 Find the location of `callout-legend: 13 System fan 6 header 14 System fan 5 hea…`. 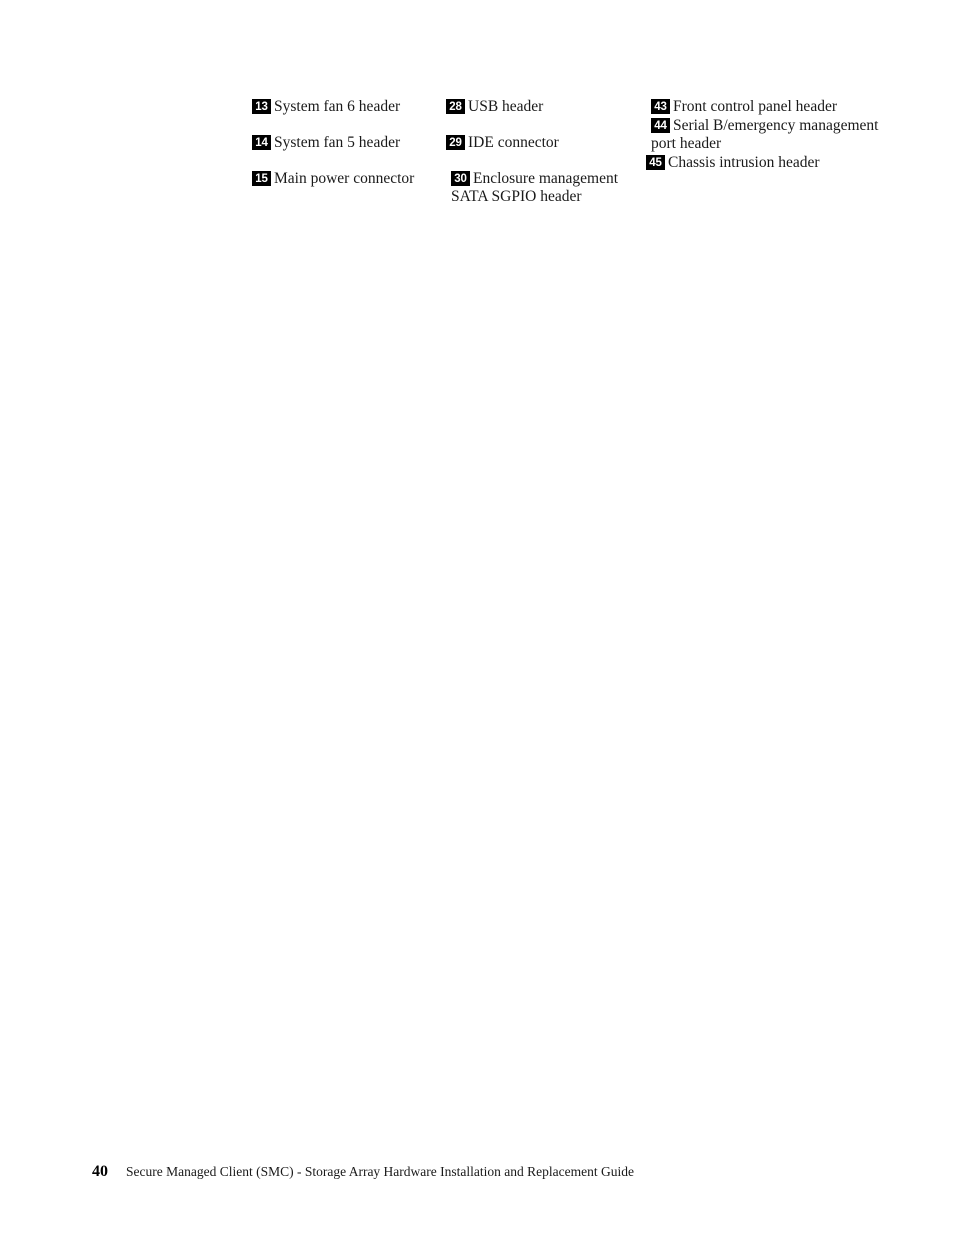

callout-legend: 13 System fan 6 header 14 System fan 5 hea… is located at coordinates (572, 152).